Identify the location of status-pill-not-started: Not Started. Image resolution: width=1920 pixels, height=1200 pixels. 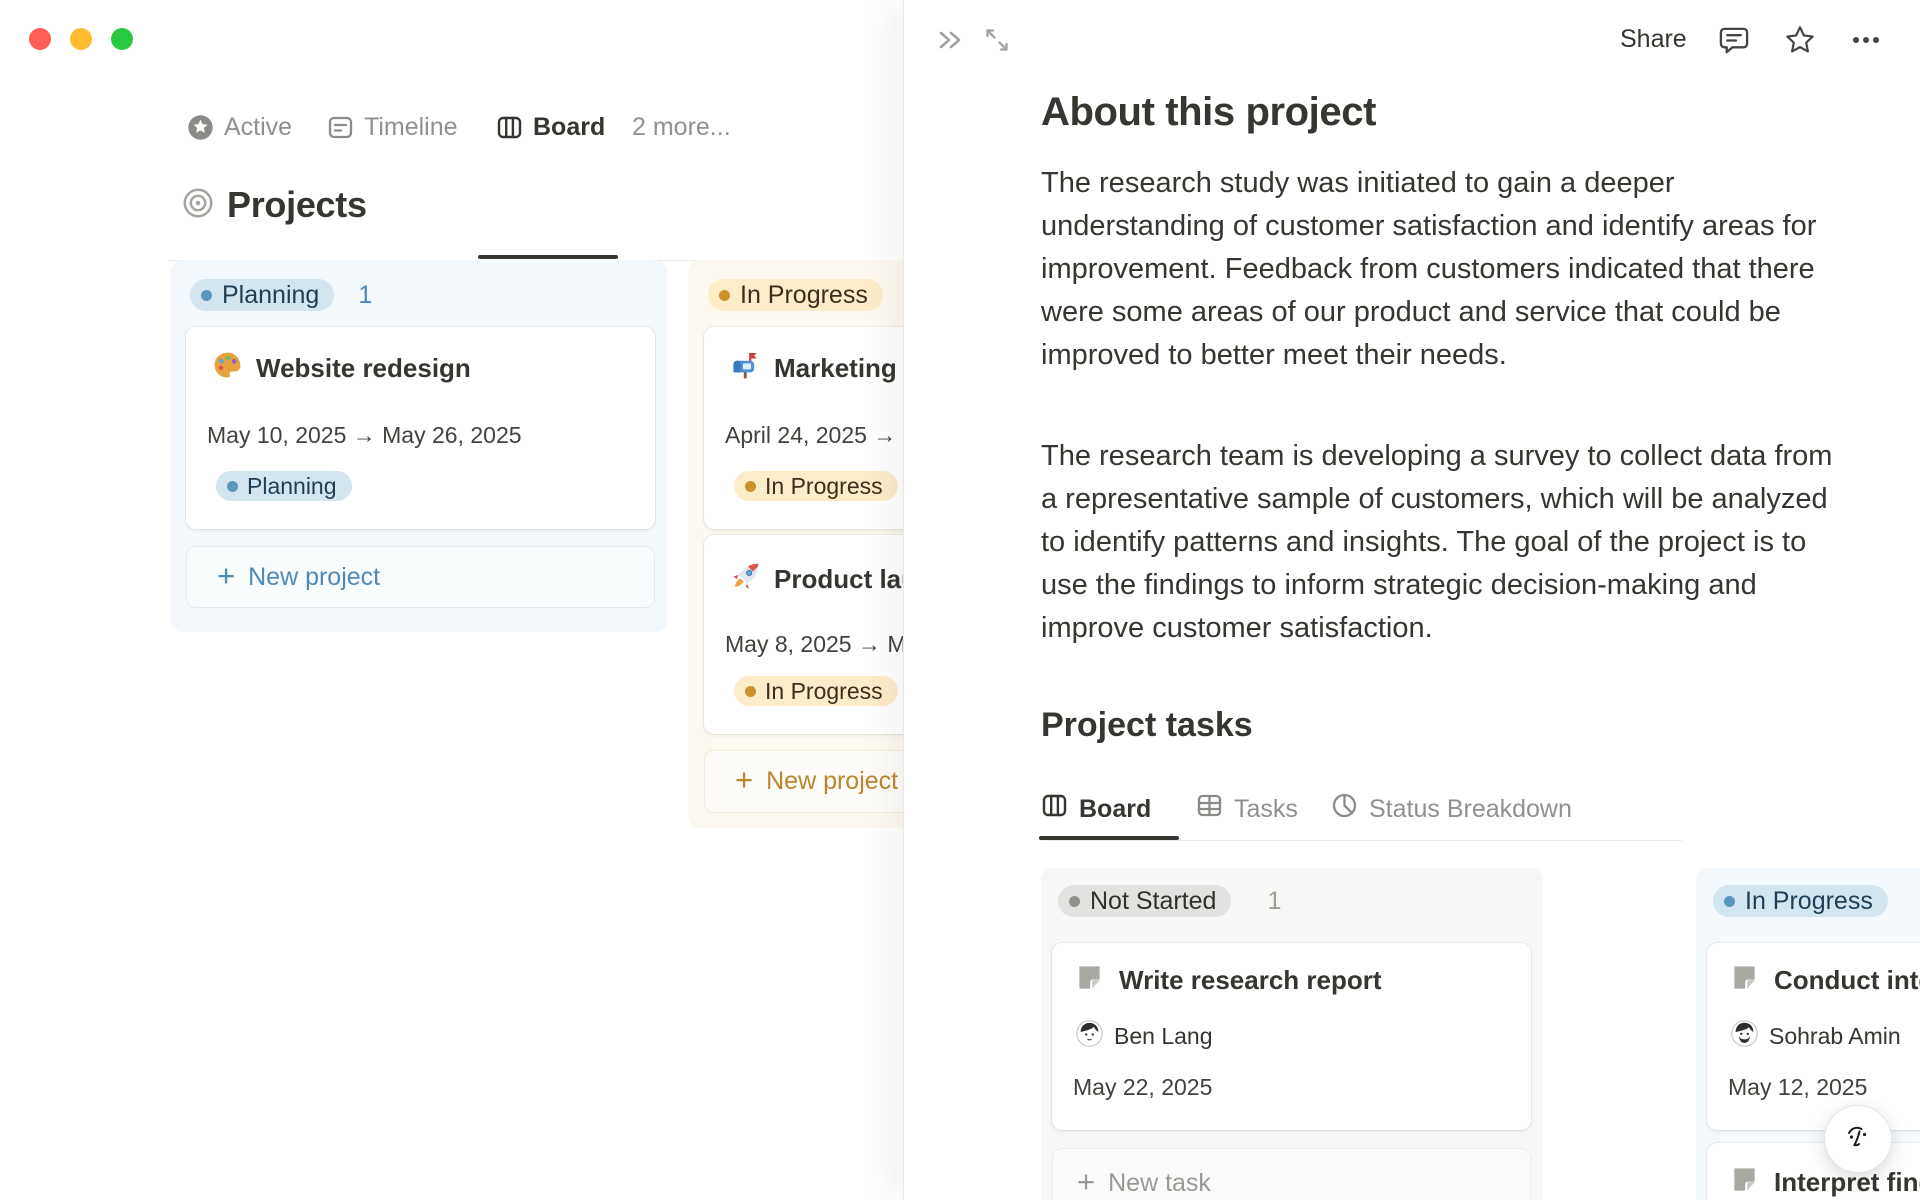
(1145, 901).